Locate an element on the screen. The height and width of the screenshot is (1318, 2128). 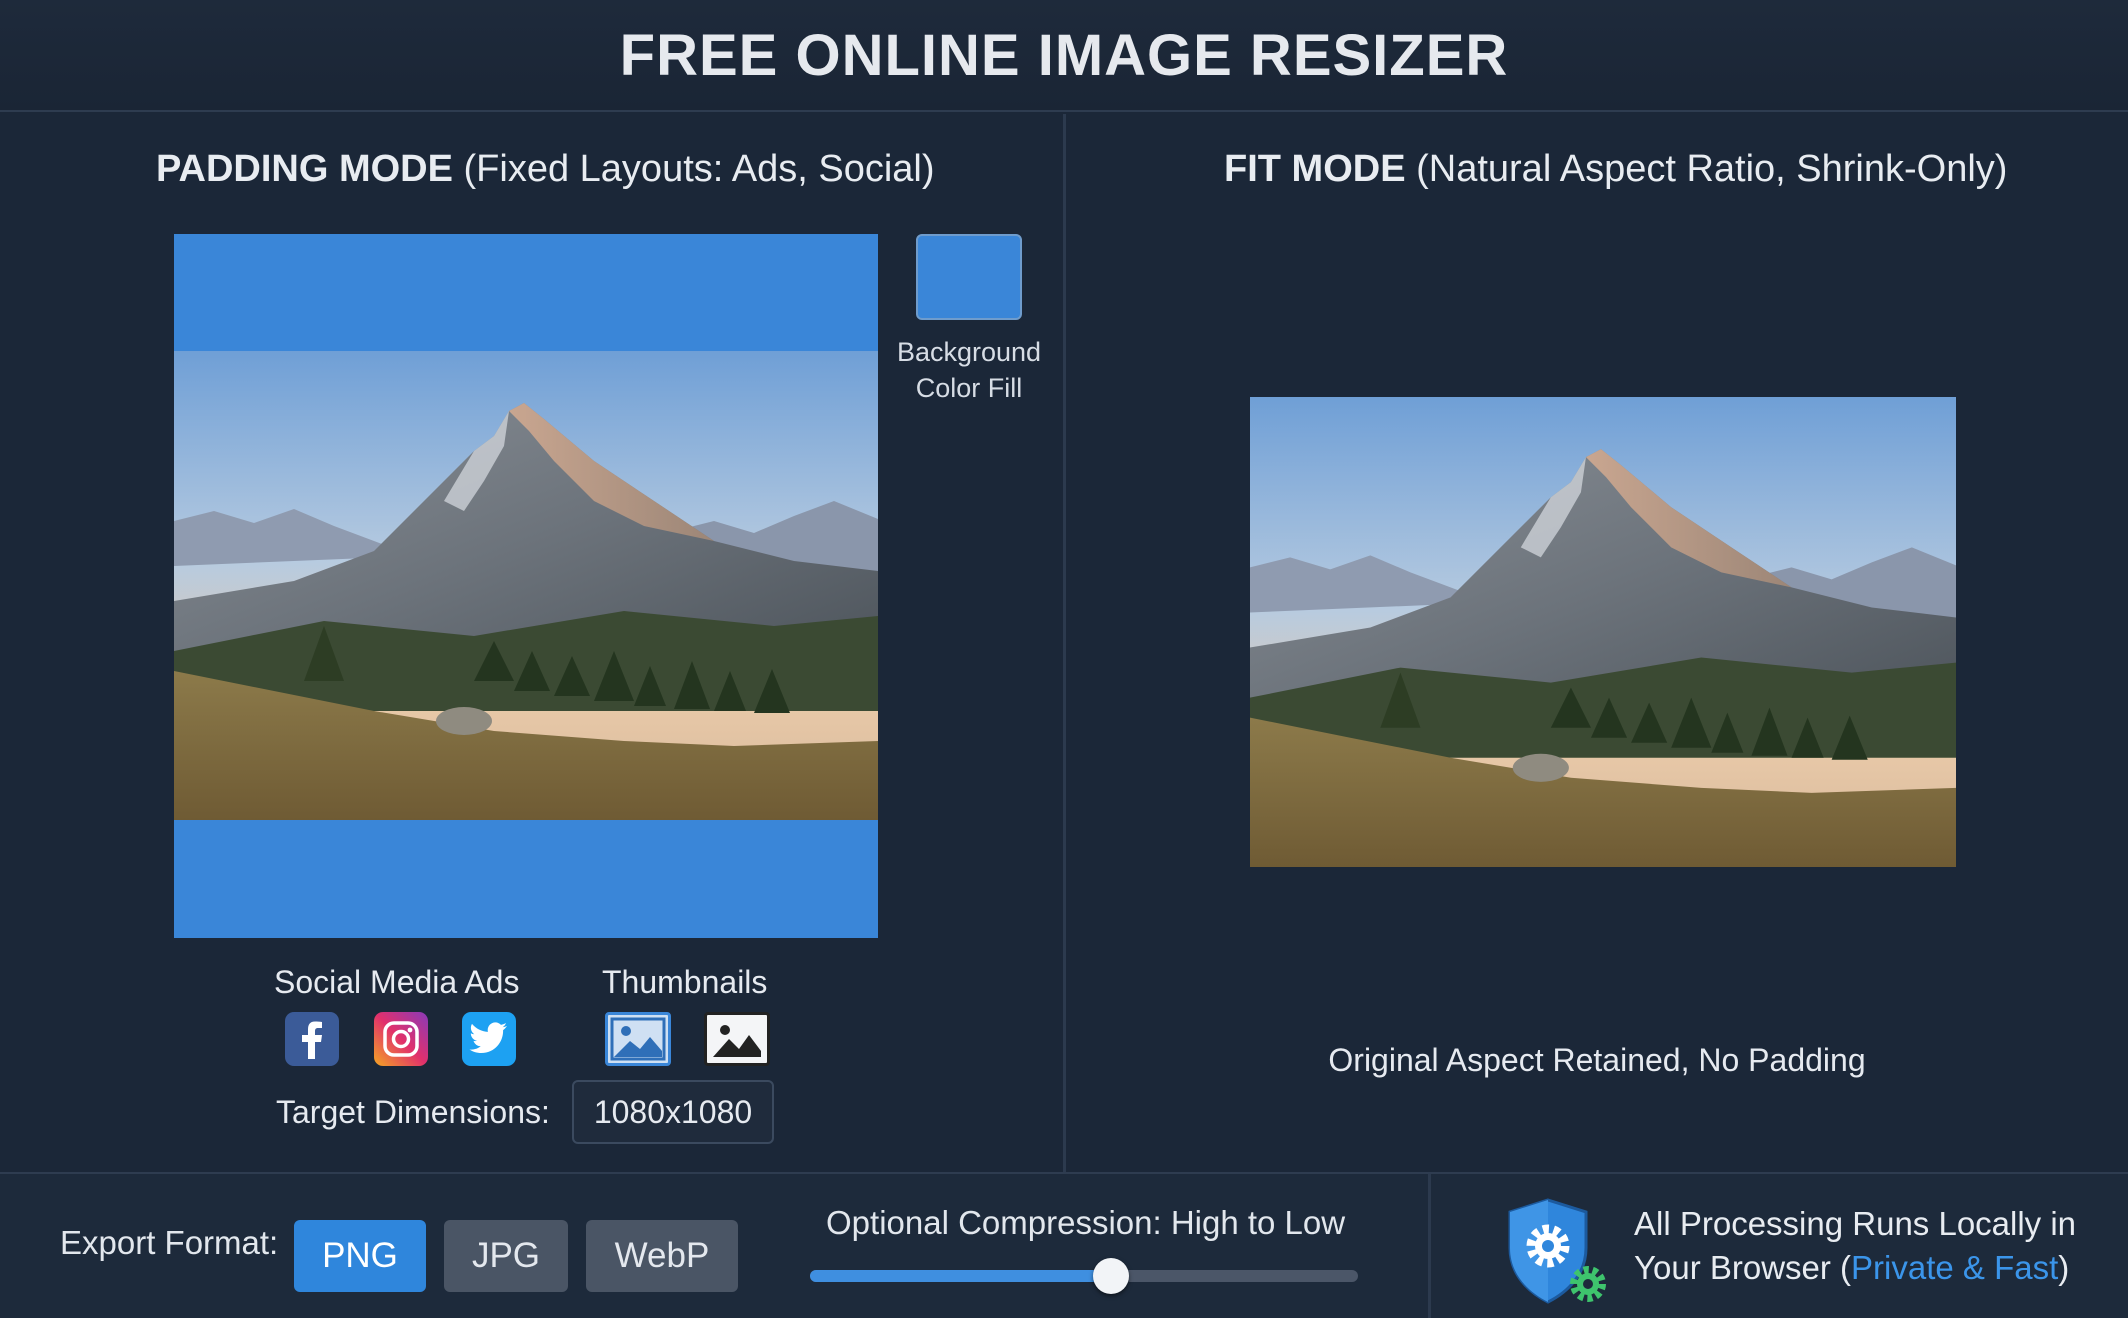
image-outline-icon is located at coordinates (737, 1039).